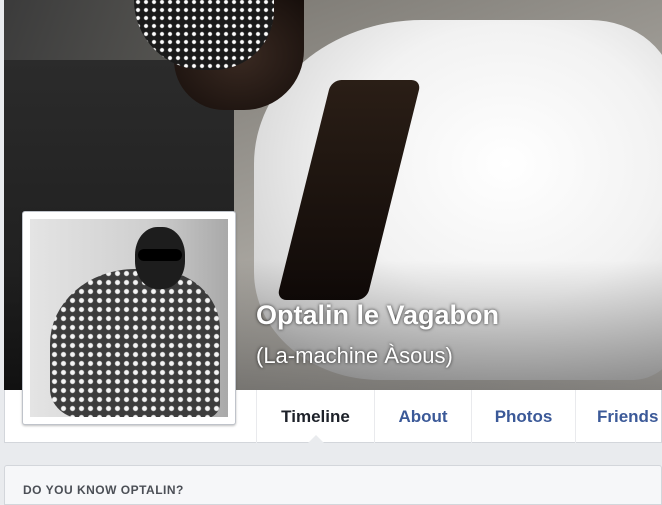 The width and height of the screenshot is (662, 505). I want to click on profile-tab-bar: Timeline About Photos Friends, so click(459, 416).